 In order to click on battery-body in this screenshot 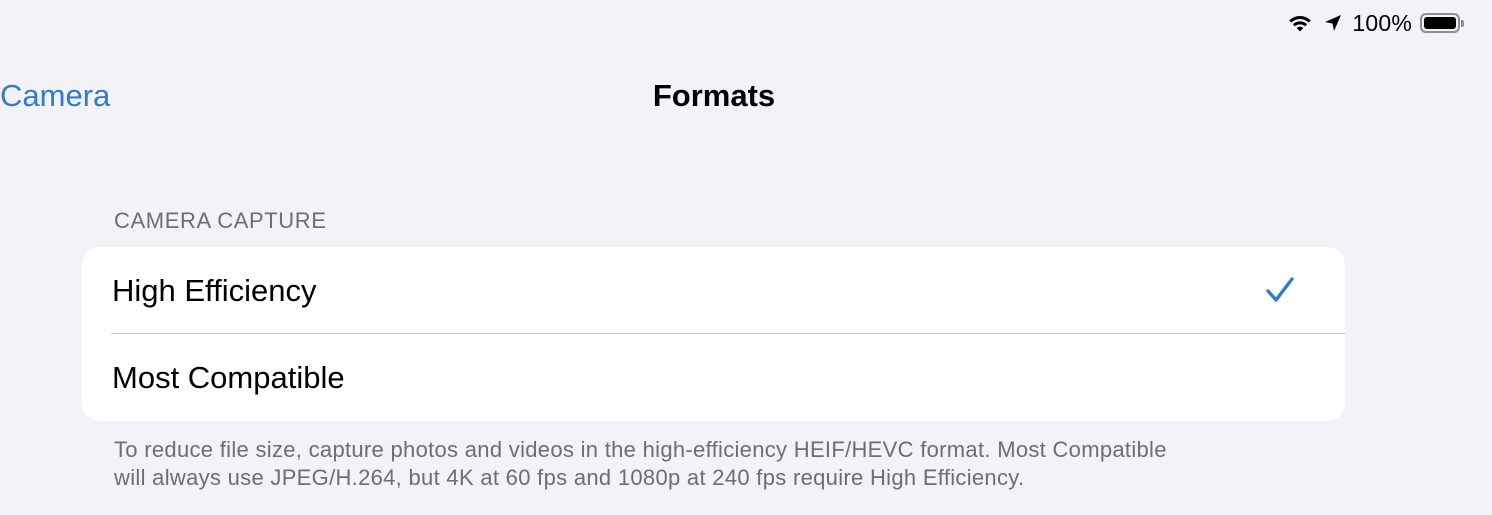, I will do `click(1440, 23)`.